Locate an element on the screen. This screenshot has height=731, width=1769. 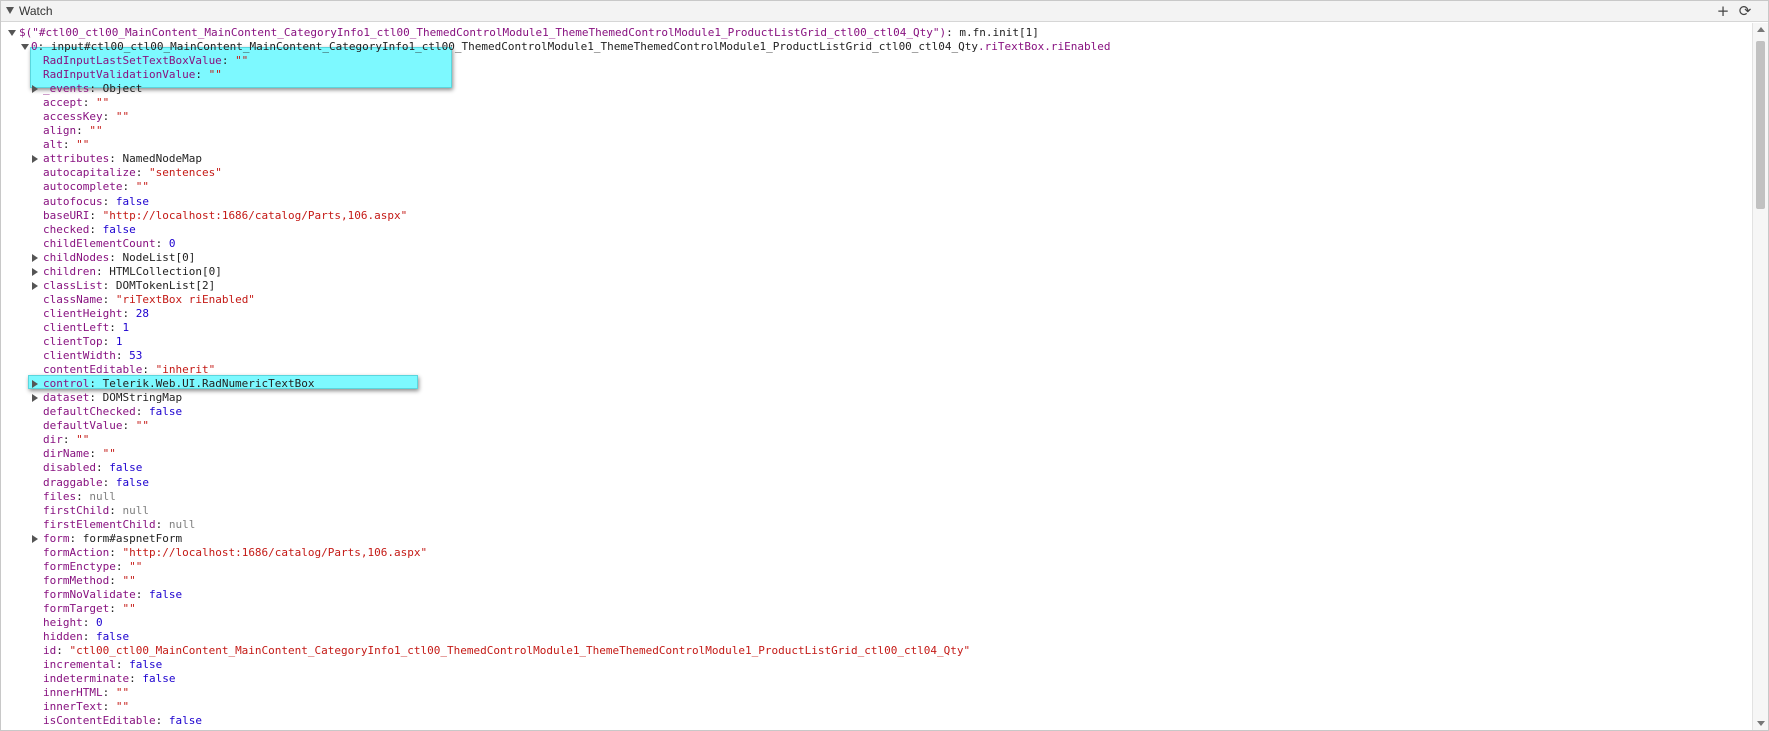
property-value: "sentences" is located at coordinates (185, 173).